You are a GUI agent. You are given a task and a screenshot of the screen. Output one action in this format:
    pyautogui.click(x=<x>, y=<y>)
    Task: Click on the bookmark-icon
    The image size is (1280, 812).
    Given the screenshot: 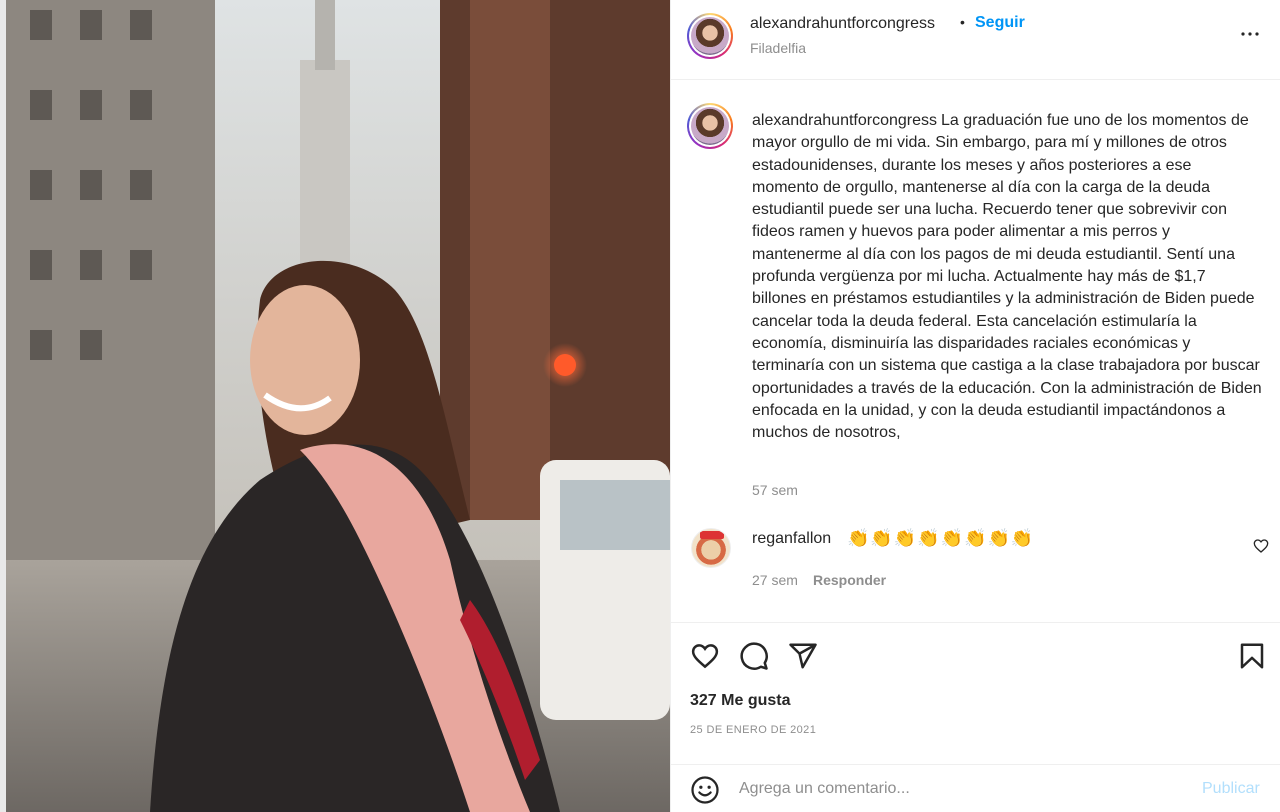 What is the action you would take?
    pyautogui.click(x=1252, y=656)
    